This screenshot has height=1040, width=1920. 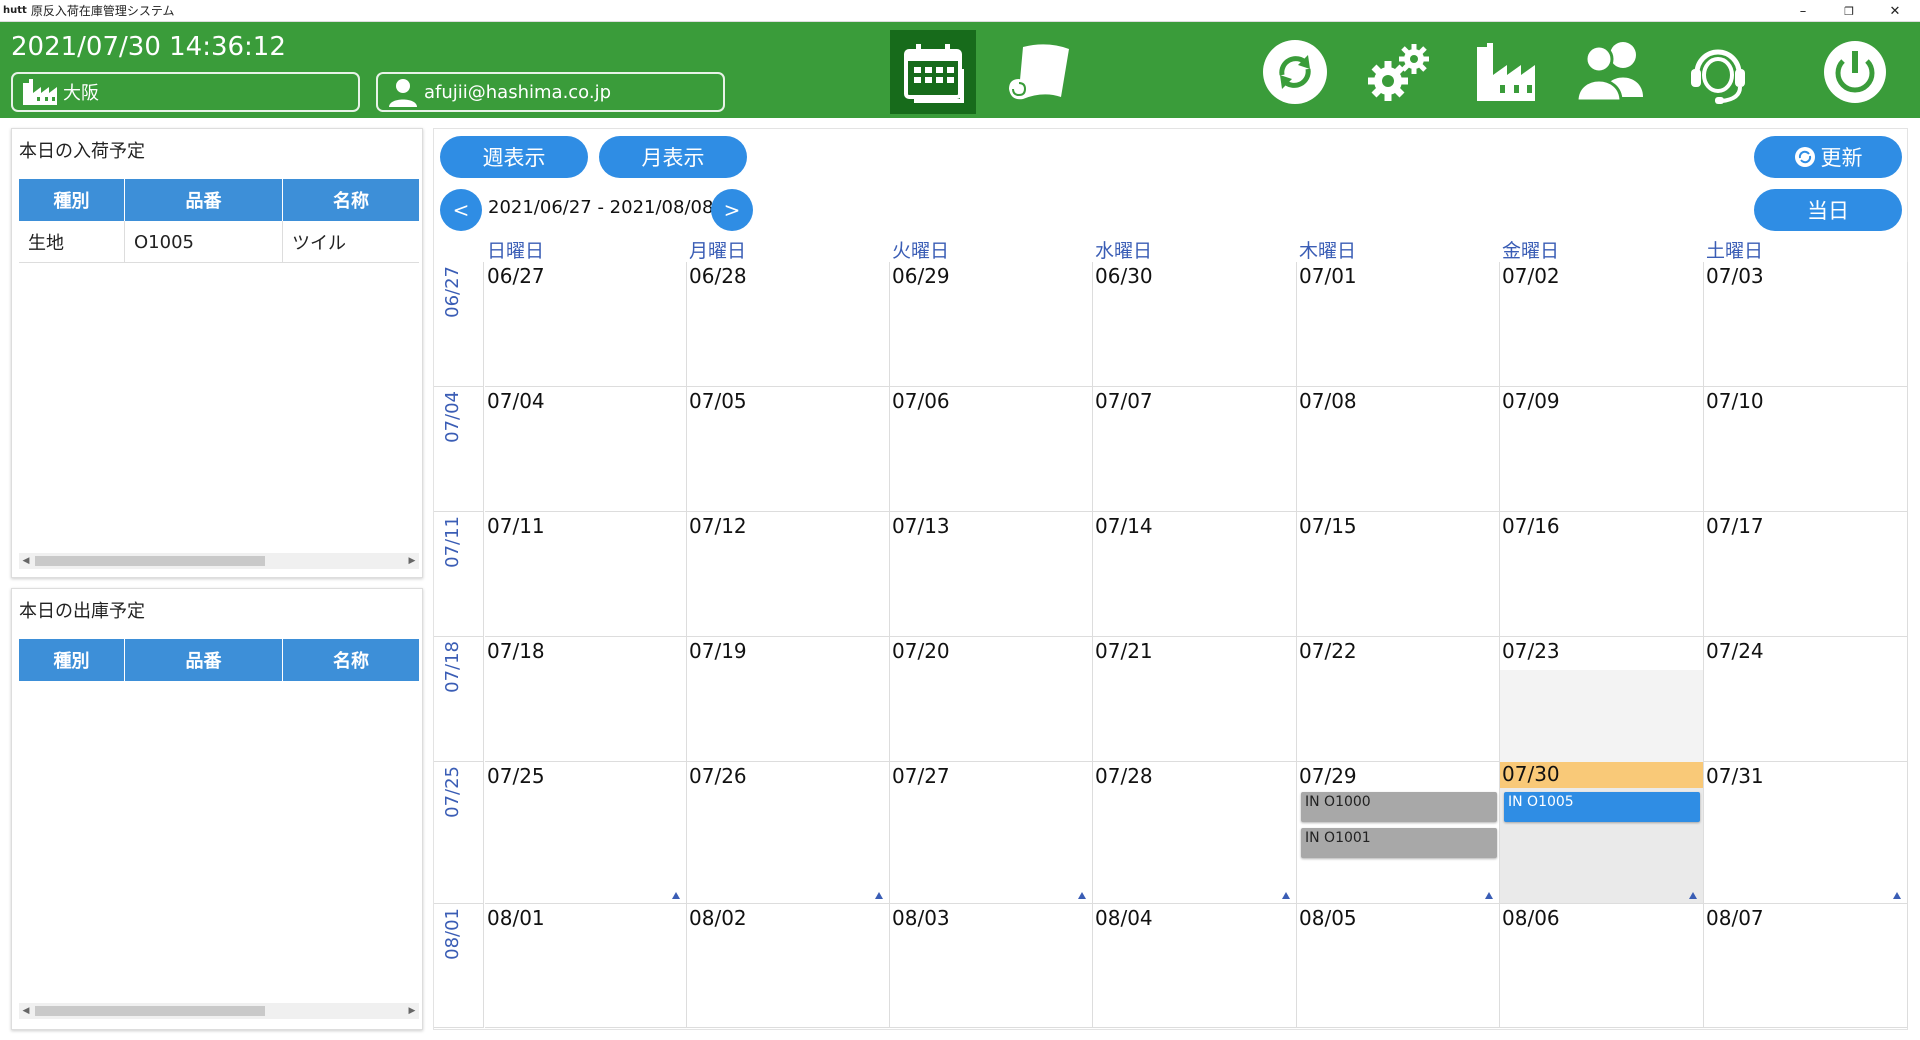 I want to click on nav-settings, so click(x=1401, y=72).